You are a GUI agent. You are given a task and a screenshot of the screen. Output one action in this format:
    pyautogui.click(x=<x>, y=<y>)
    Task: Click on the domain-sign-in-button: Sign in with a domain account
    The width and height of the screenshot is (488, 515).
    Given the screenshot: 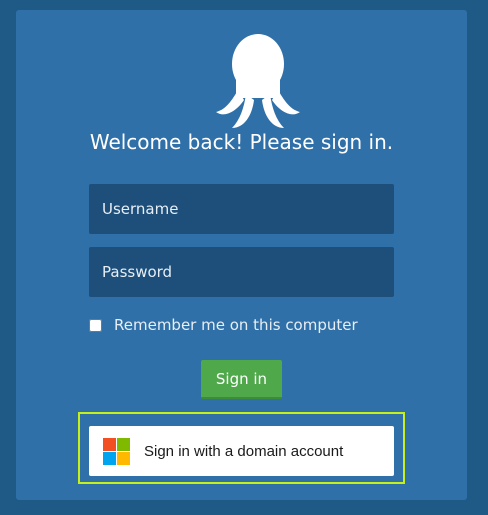 What is the action you would take?
    pyautogui.click(x=241, y=451)
    